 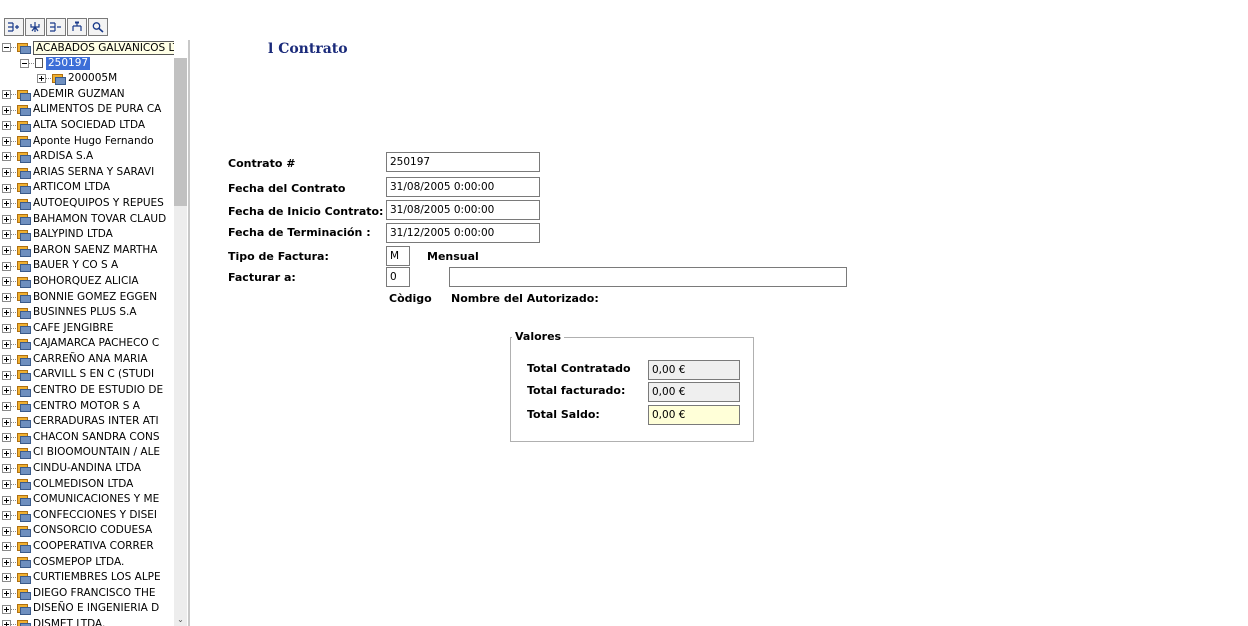 I want to click on tree-client-item: BARON SAENZ MARTHA, so click(x=87, y=251).